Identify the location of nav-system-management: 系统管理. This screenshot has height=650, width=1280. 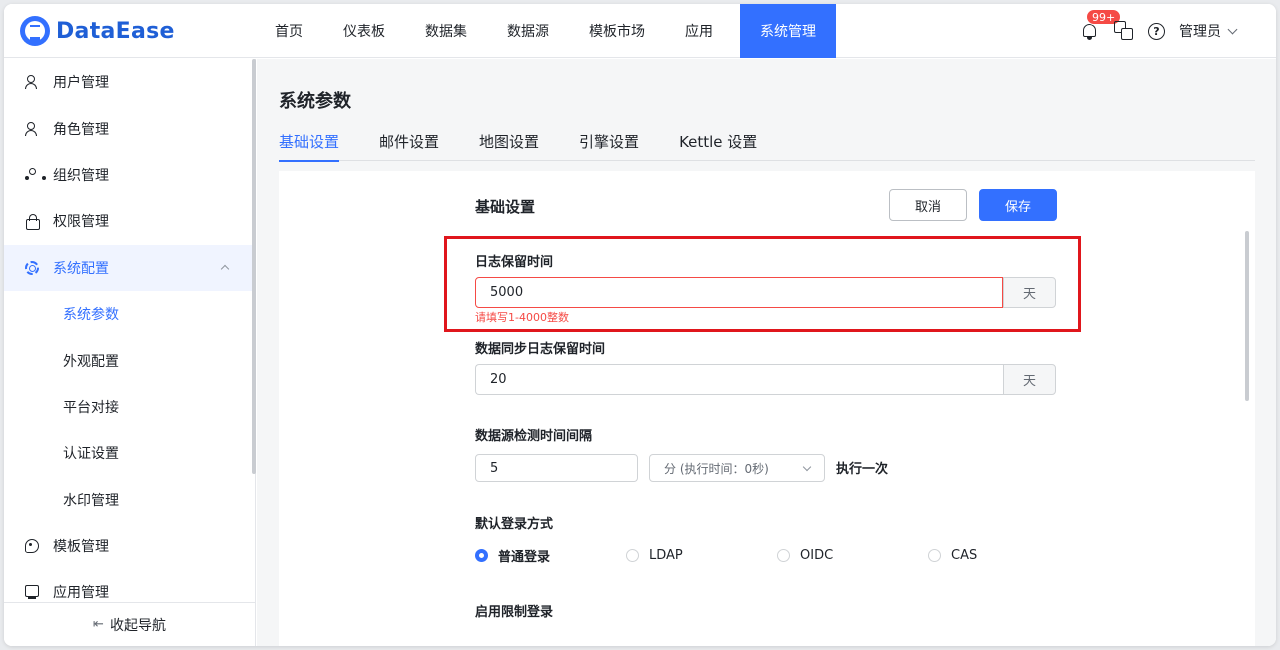
(788, 31).